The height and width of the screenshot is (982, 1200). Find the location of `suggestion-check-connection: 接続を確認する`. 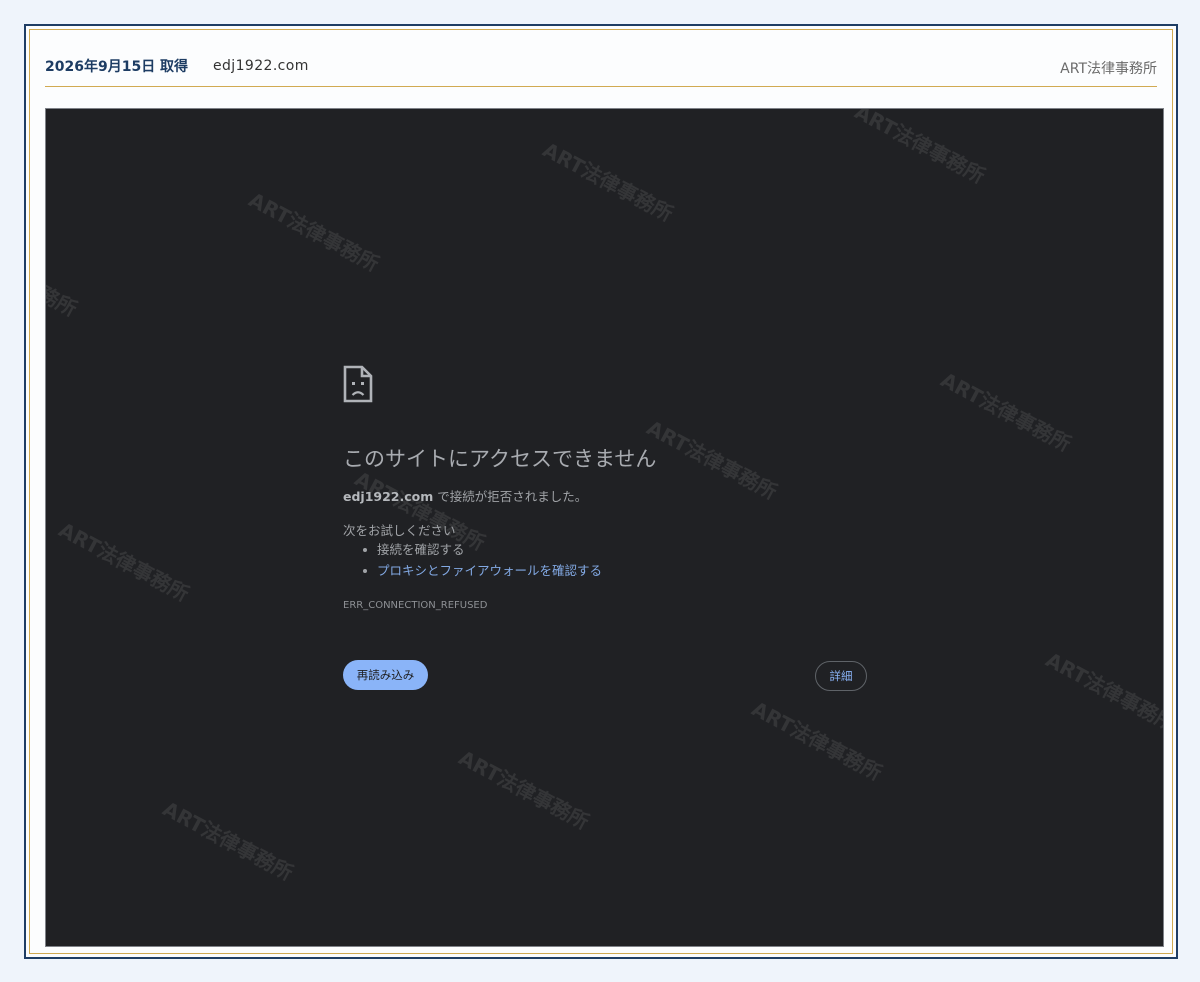

suggestion-check-connection: 接続を確認する is located at coordinates (421, 549).